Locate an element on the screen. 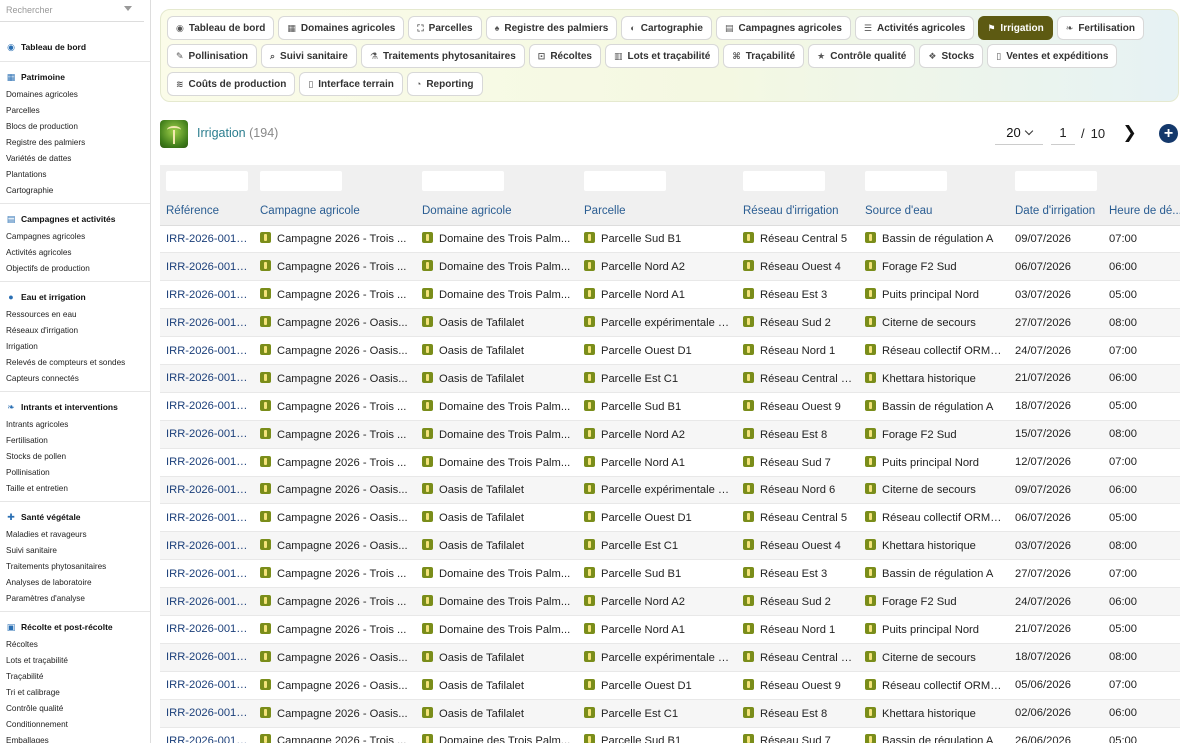  sidebar-item-tracabilite: Traçabilité is located at coordinates (75, 677).